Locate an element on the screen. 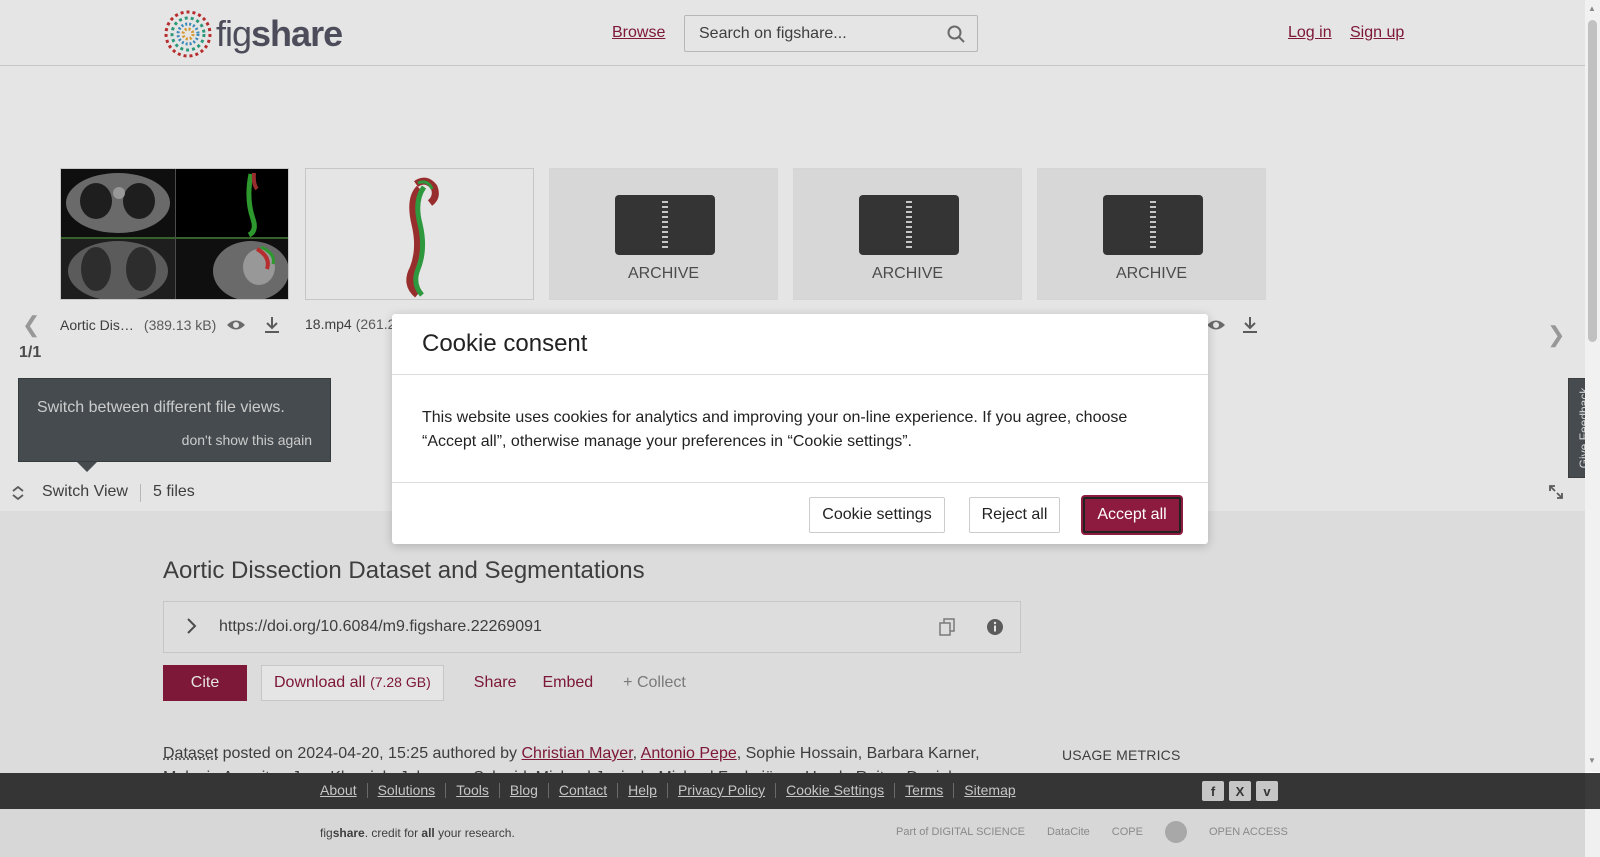  reject-all-button: Reject all is located at coordinates (1014, 515).